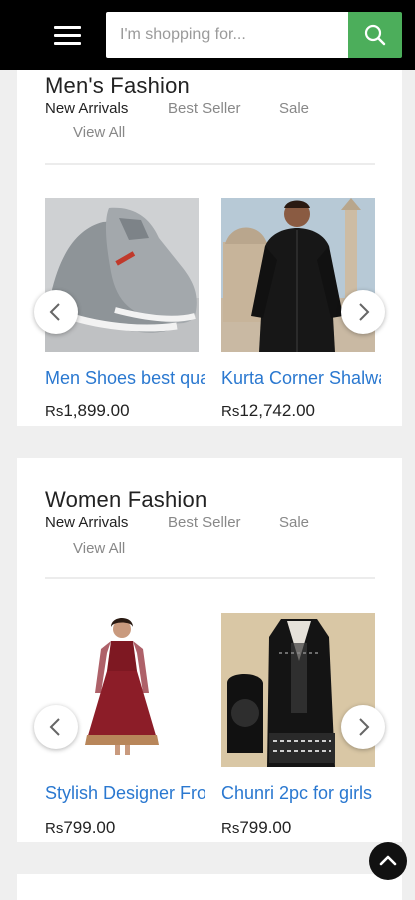 The width and height of the screenshot is (415, 900). I want to click on product-price: Rs1,899.00, so click(87, 411).